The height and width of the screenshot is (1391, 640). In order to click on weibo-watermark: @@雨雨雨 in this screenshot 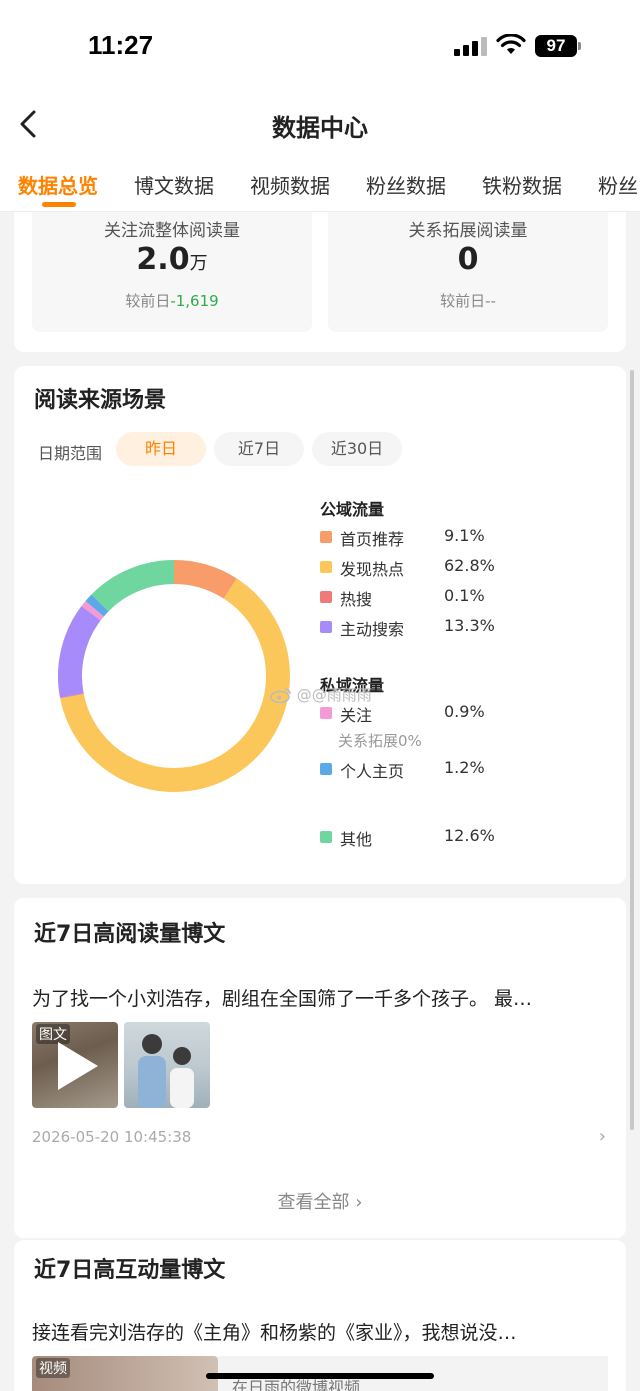, I will do `click(321, 694)`.